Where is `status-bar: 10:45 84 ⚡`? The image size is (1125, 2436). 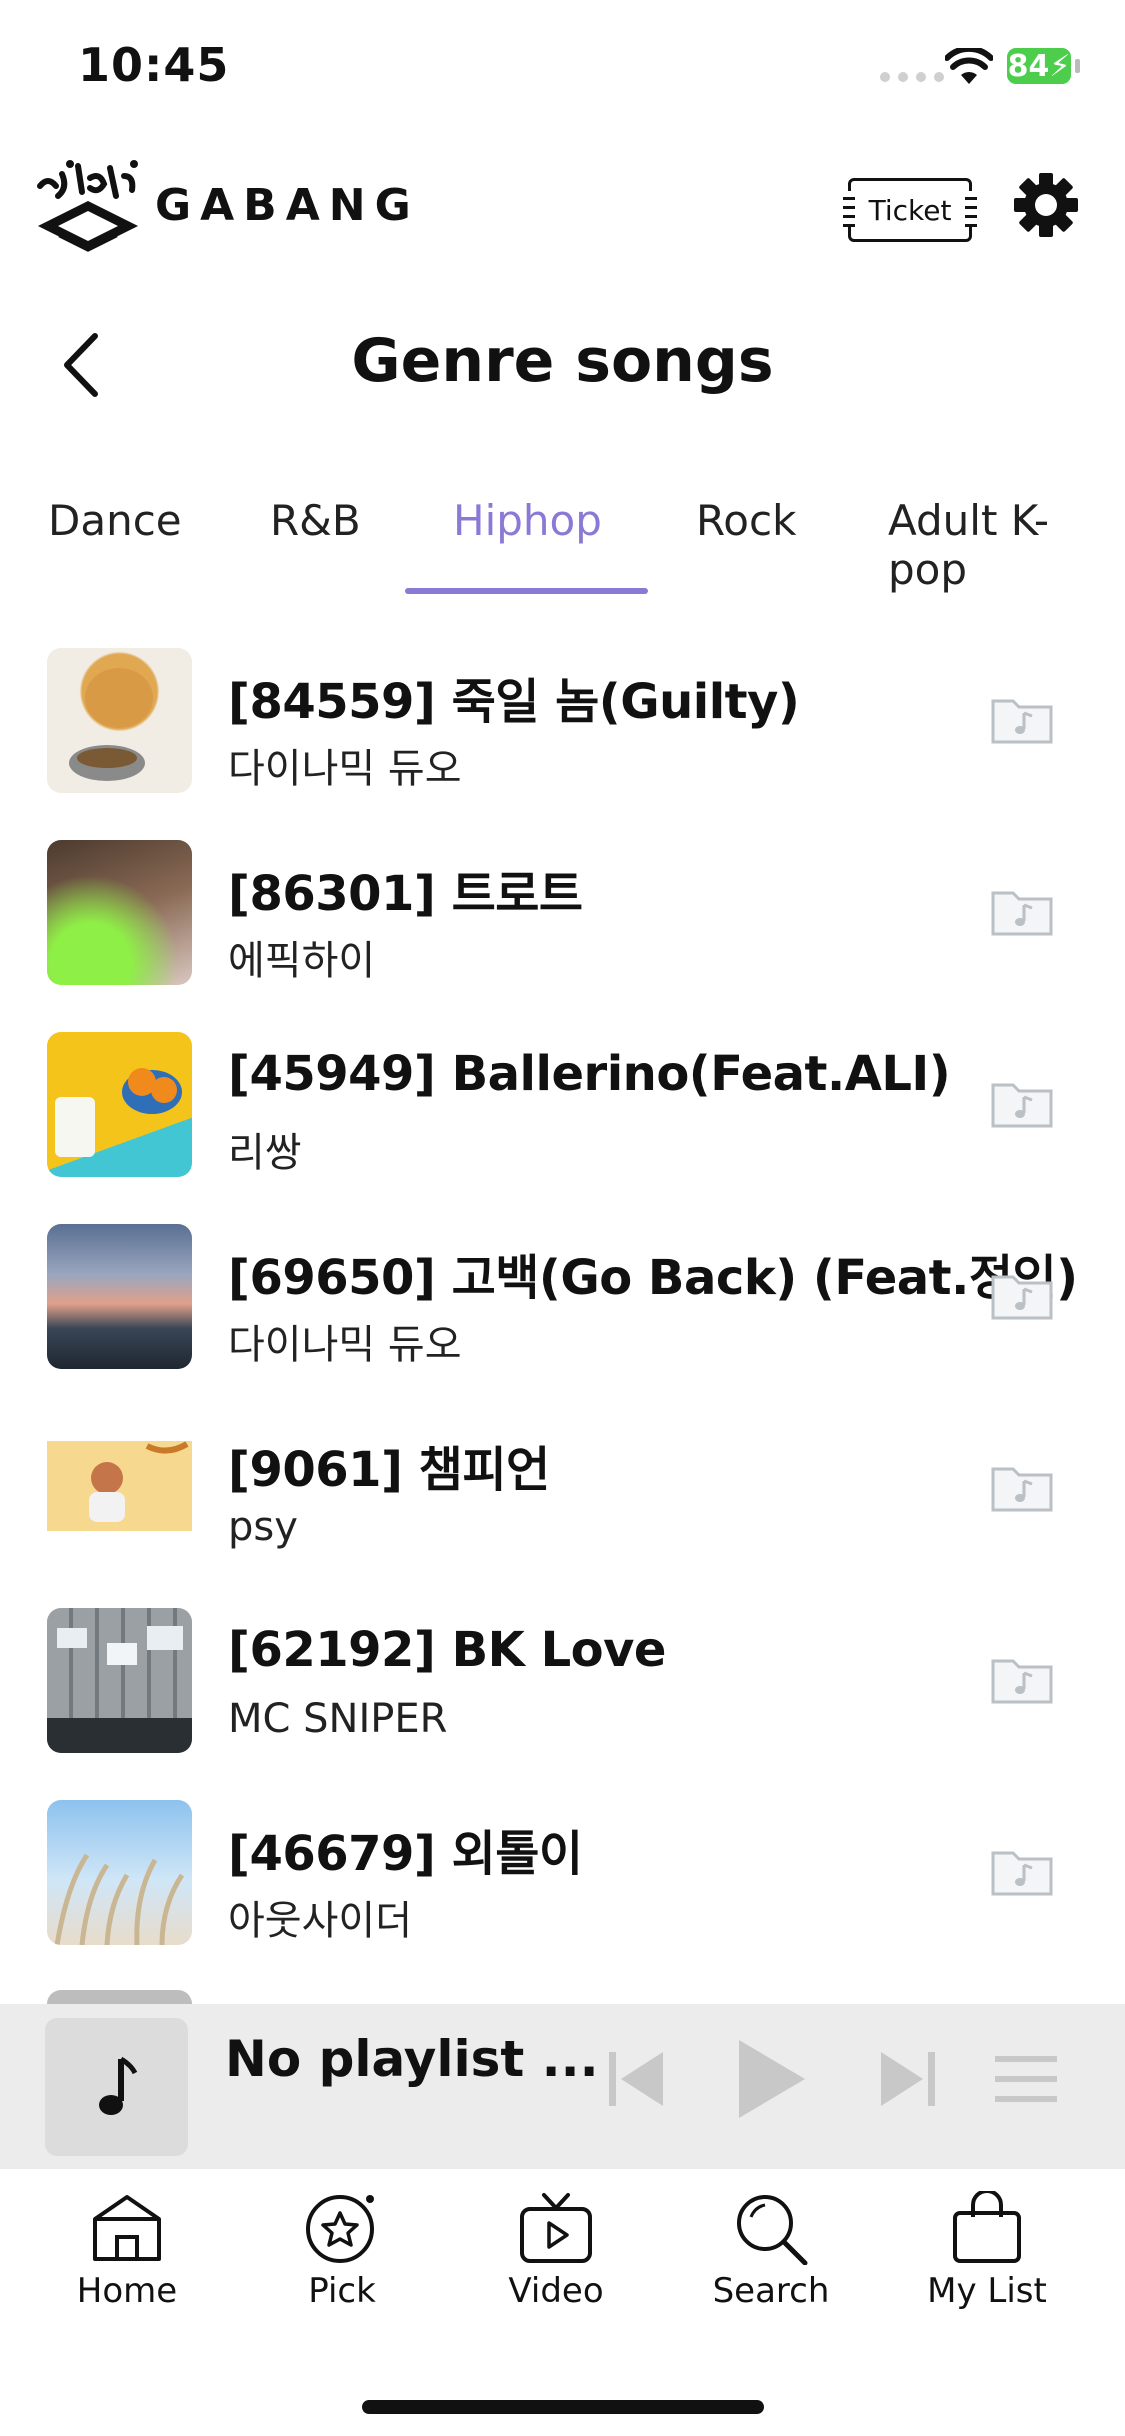
status-bar: 10:45 84 ⚡ is located at coordinates (562, 70).